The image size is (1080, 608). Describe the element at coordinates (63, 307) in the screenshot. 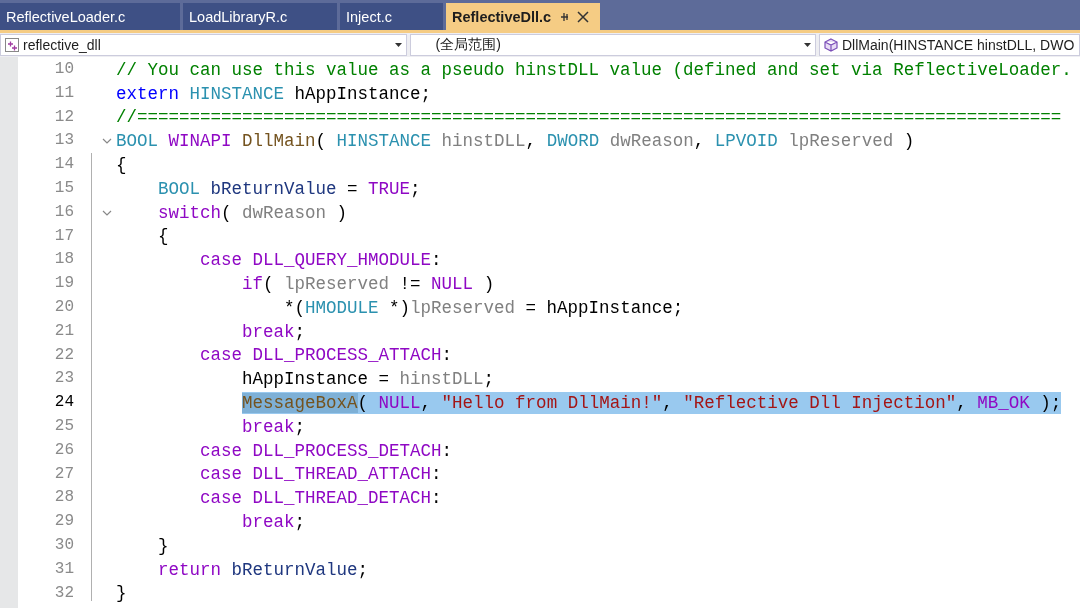

I see `line-number: 20` at that location.